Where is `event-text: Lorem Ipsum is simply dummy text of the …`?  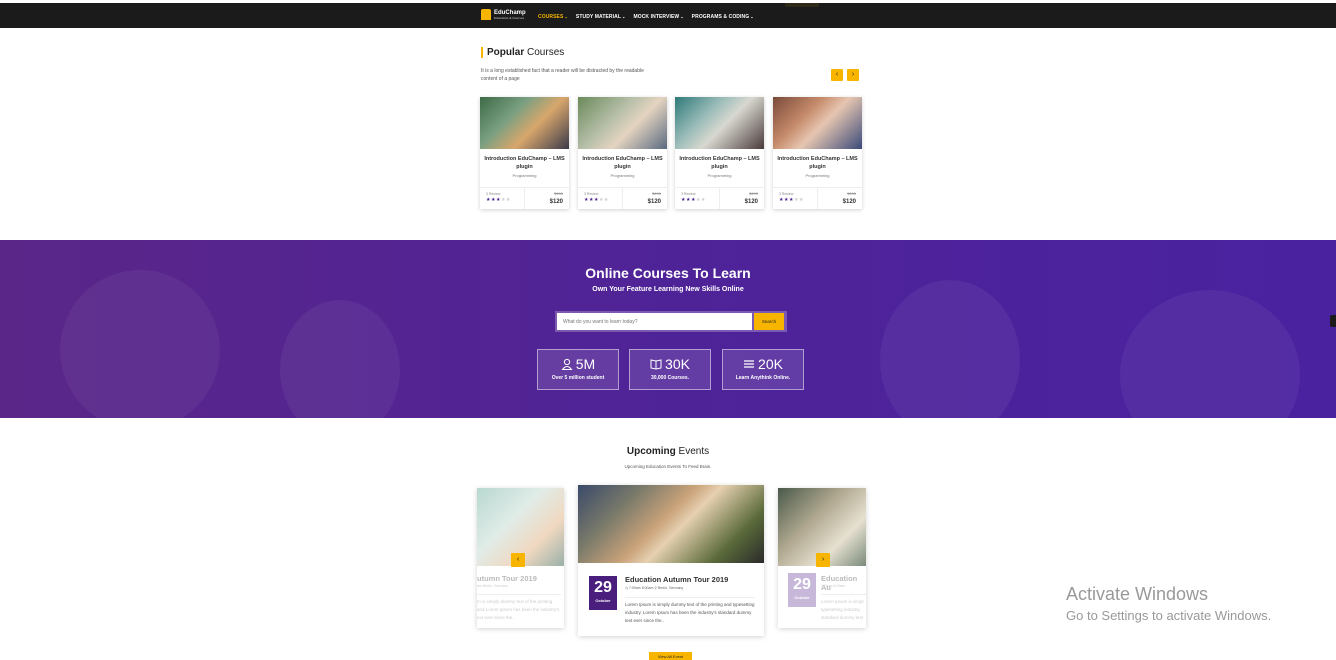
event-text: Lorem Ipsum is simply dummy text of the … is located at coordinates (690, 611).